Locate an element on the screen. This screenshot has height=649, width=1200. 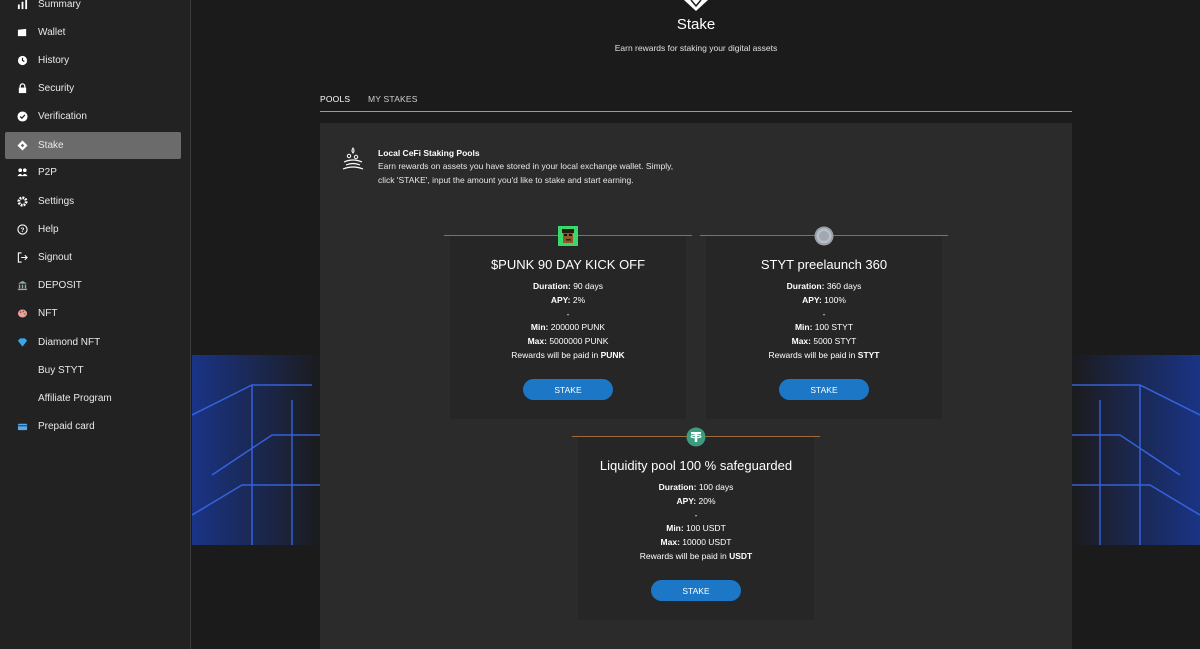
pool-duration: 100 days is located at coordinates (716, 487).